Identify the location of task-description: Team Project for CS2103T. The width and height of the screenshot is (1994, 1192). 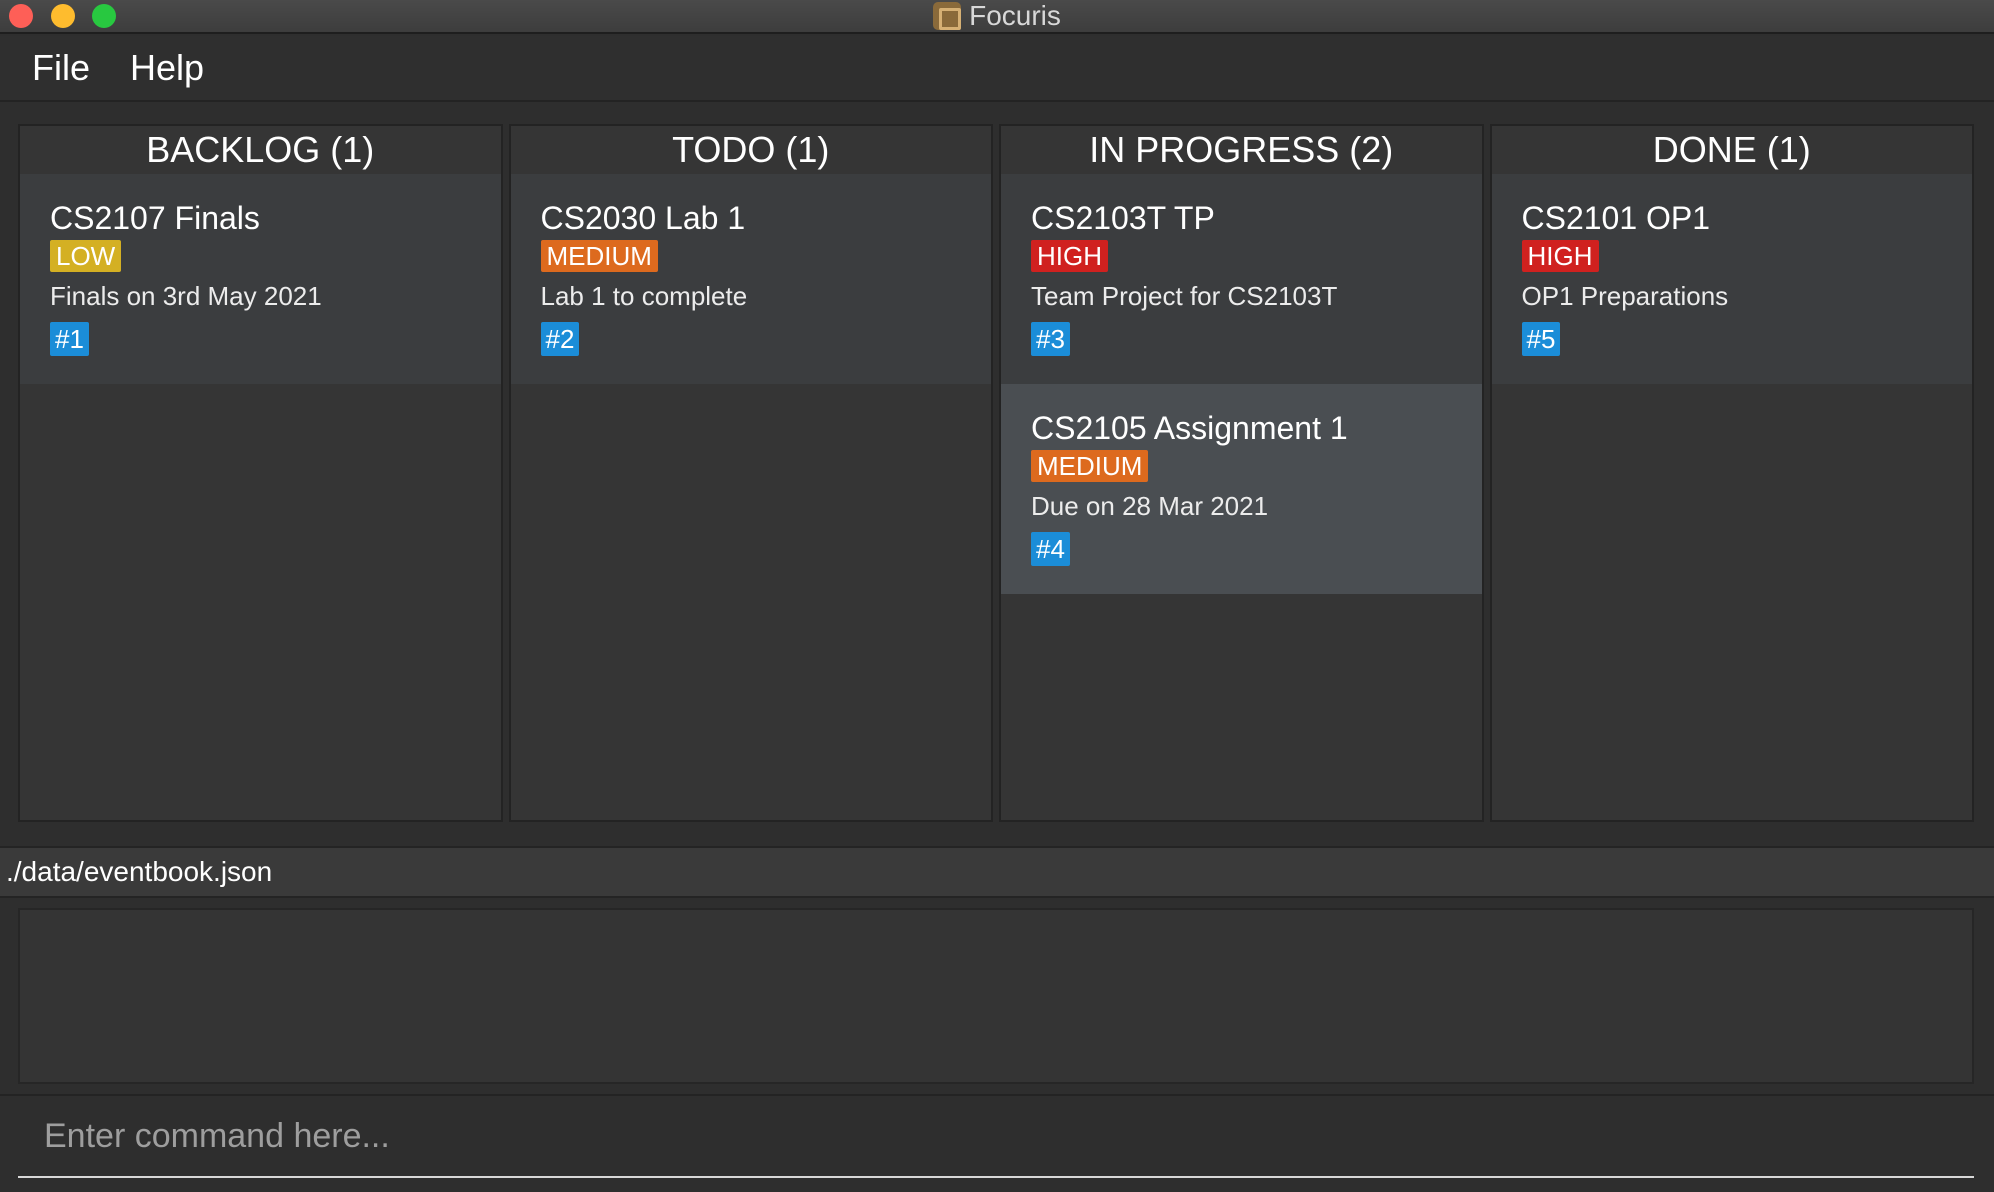
(1184, 296).